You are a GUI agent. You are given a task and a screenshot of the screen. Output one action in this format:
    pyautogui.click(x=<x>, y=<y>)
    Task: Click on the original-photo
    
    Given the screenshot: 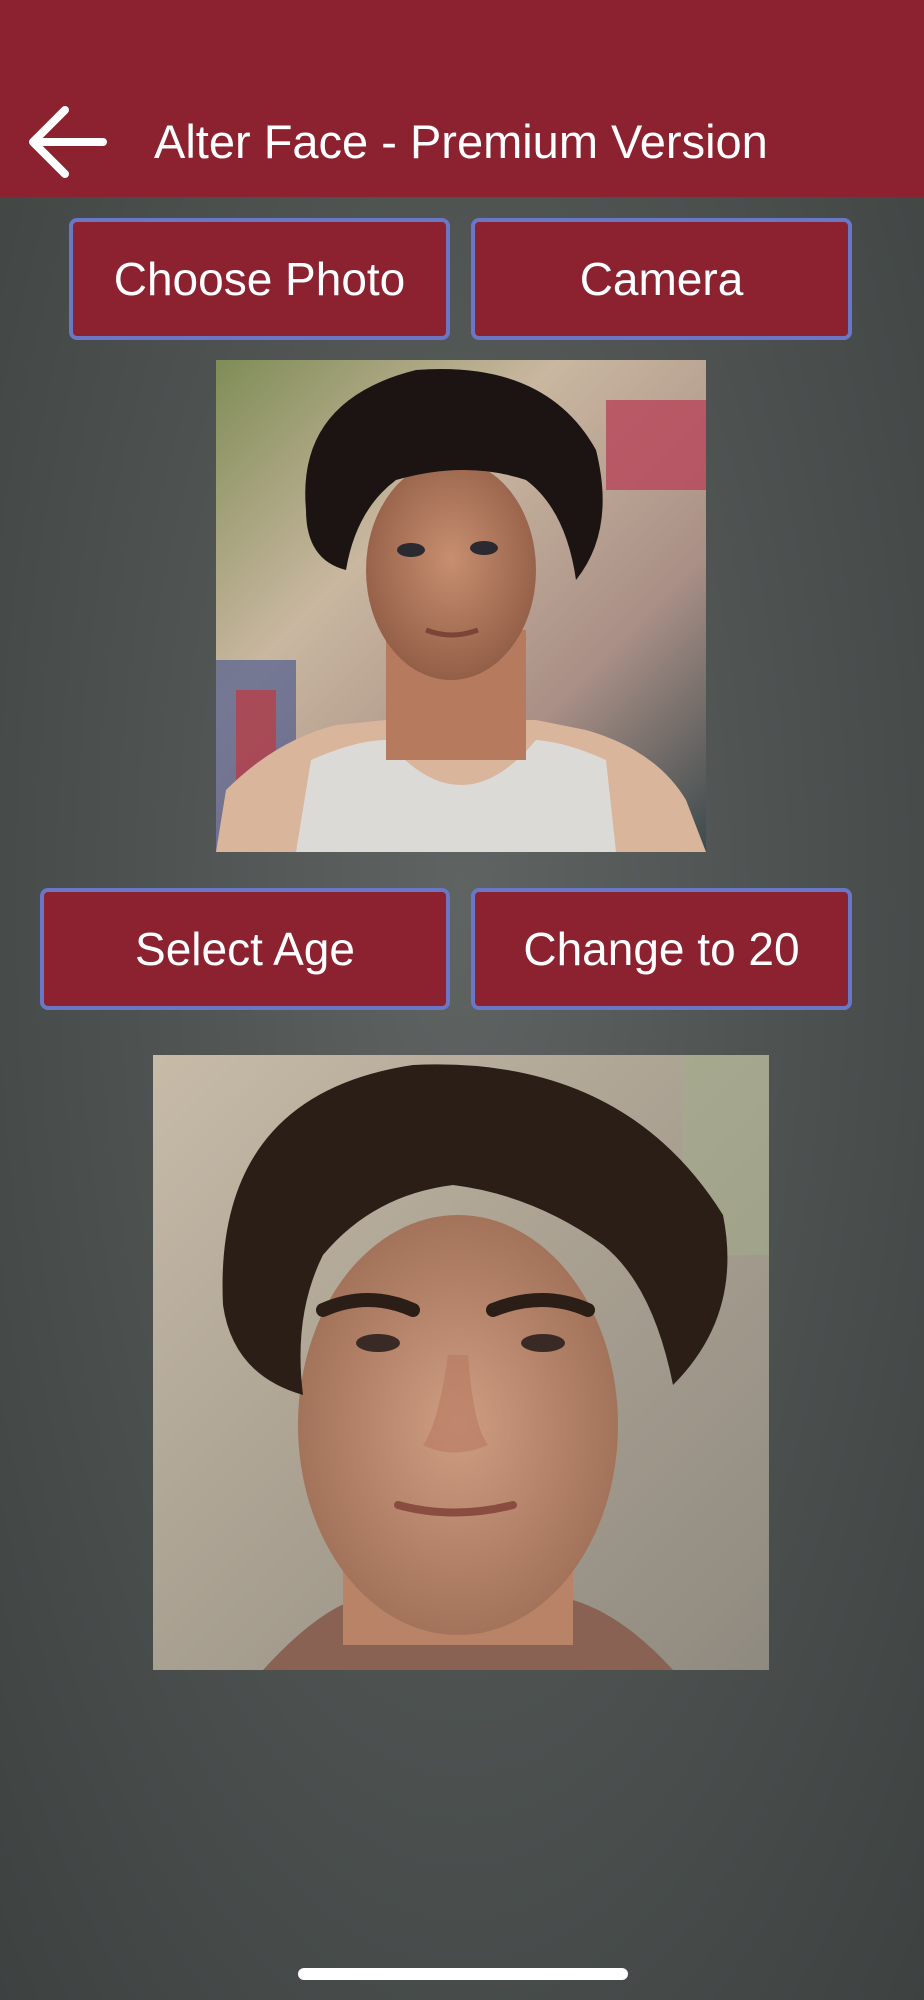 What is the action you would take?
    pyautogui.click(x=461, y=606)
    